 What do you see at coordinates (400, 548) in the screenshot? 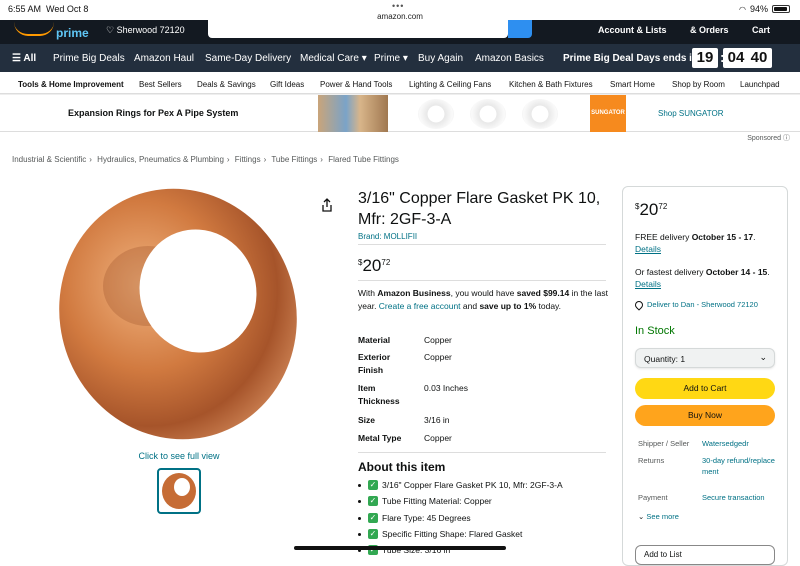
I see `home-indicator` at bounding box center [400, 548].